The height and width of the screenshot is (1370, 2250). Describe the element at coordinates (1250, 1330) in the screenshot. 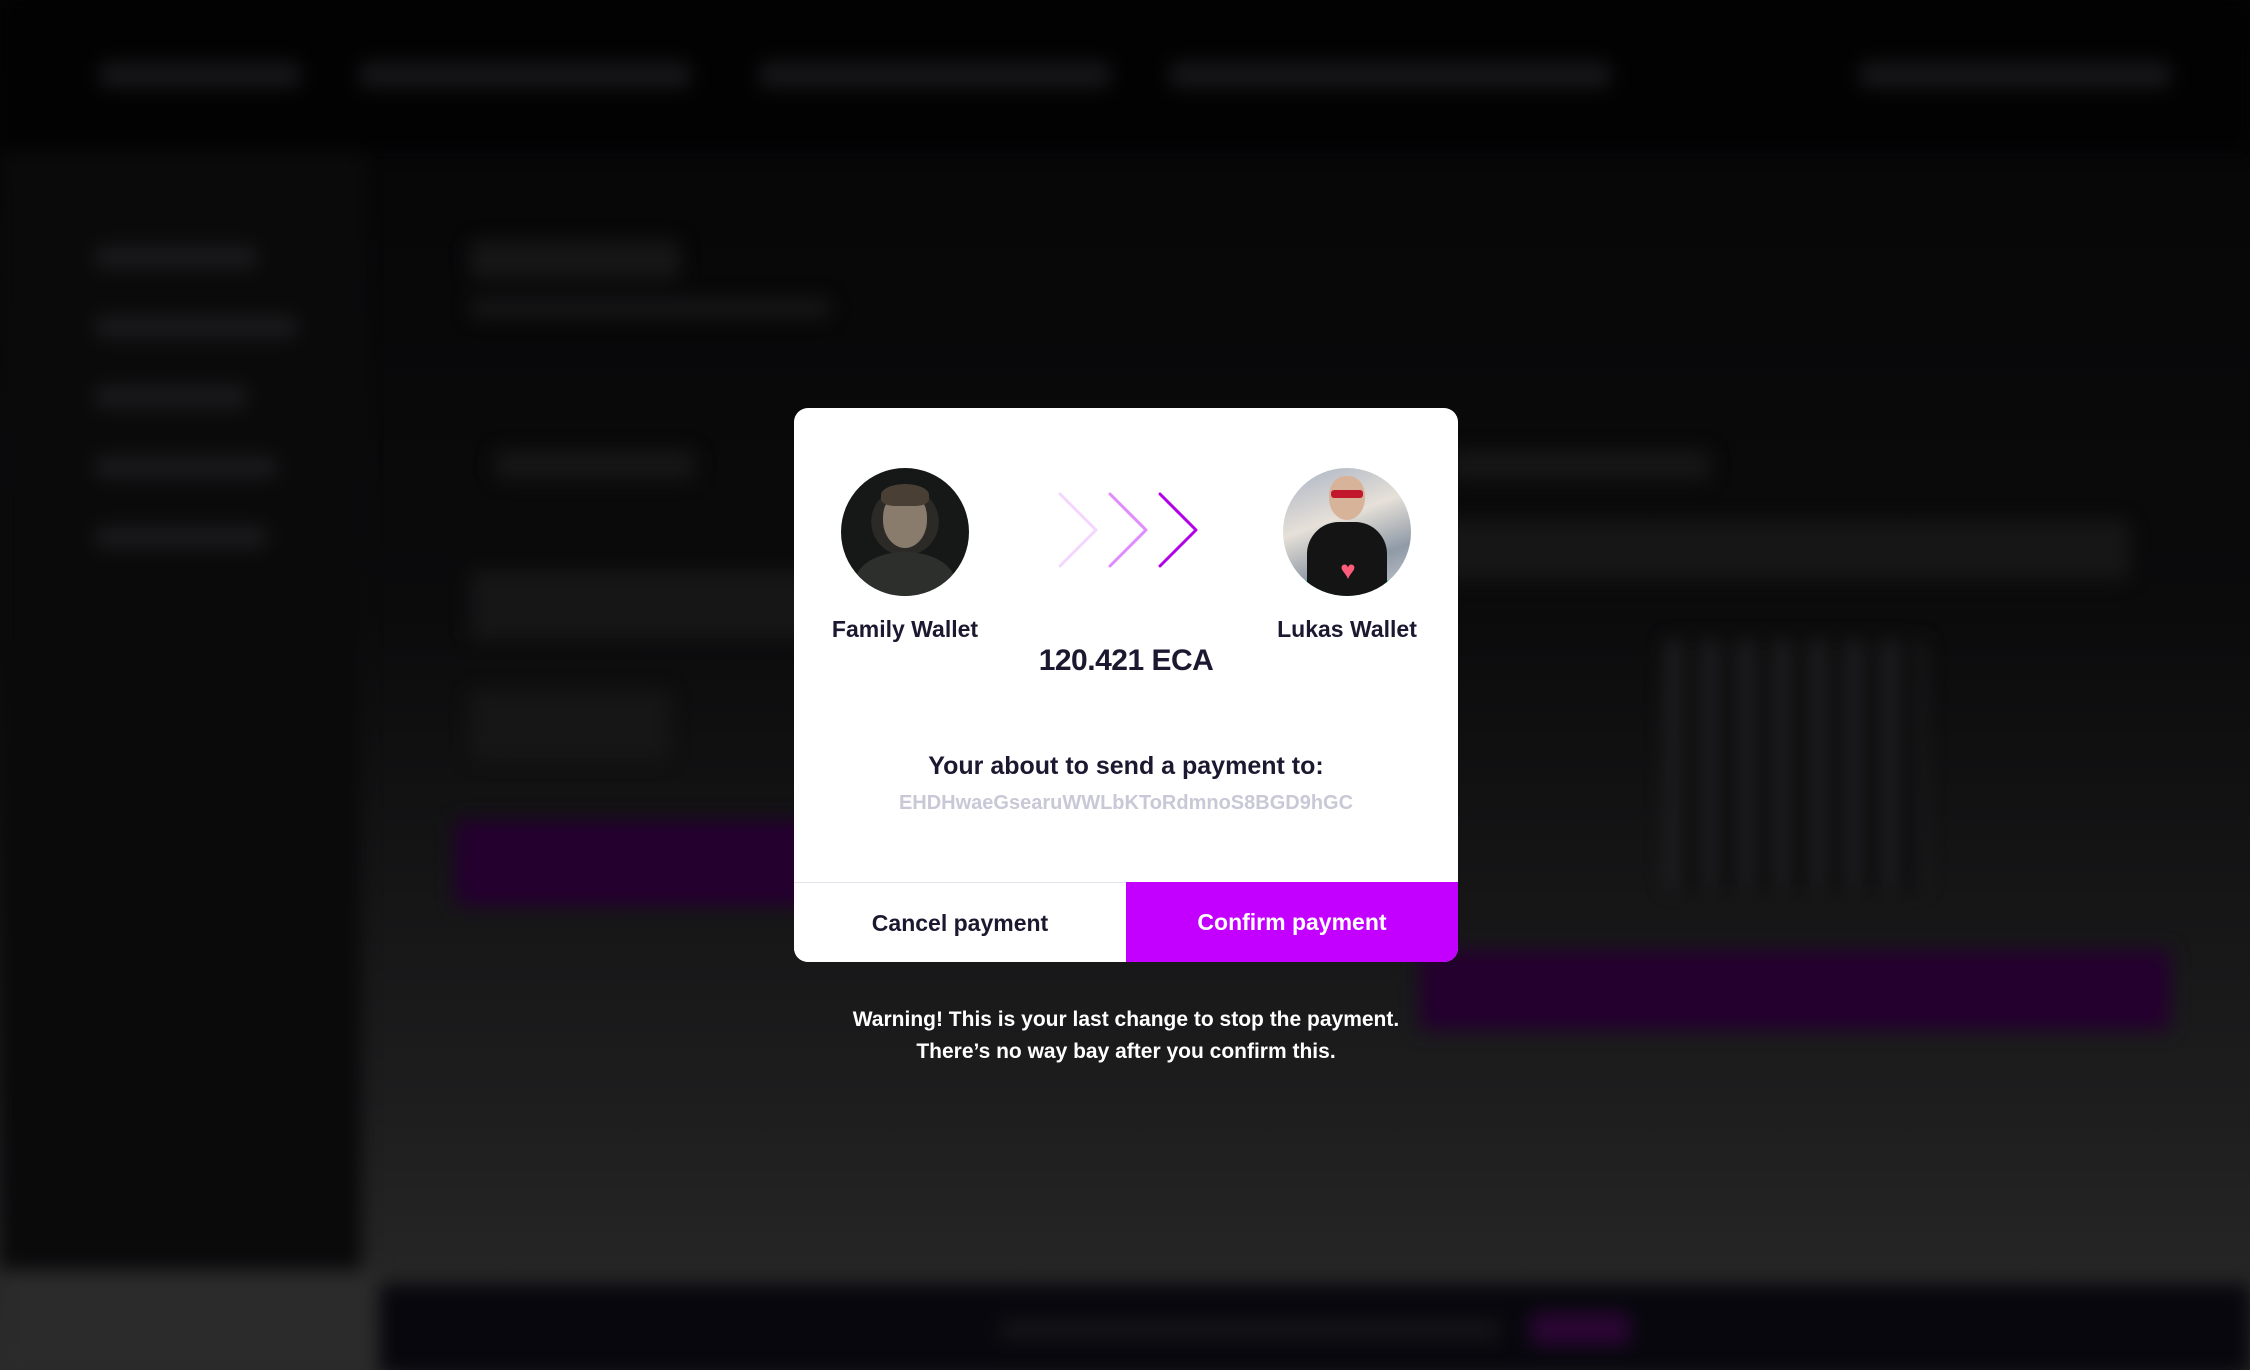

I see `background-footer-text` at that location.